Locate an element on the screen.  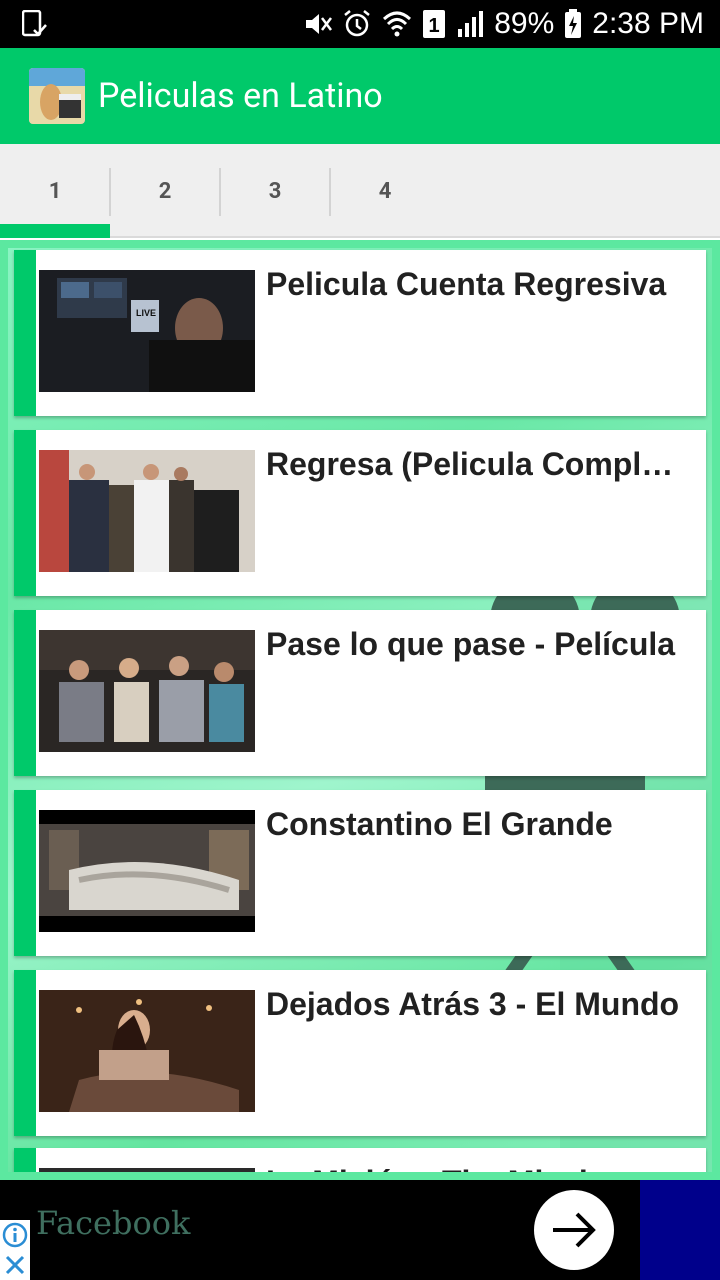
info-icon is located at coordinates (15, 1235).